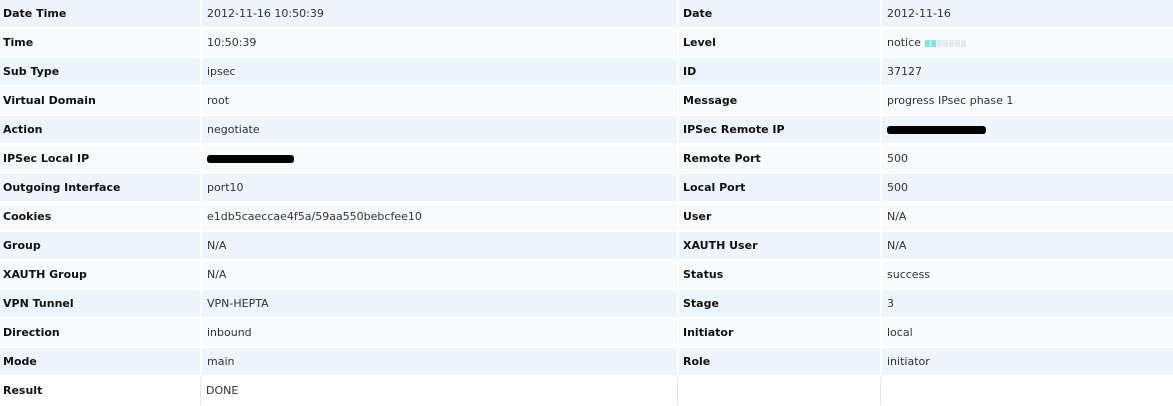  What do you see at coordinates (778, 43) in the screenshot?
I see `field-label-level: Level` at bounding box center [778, 43].